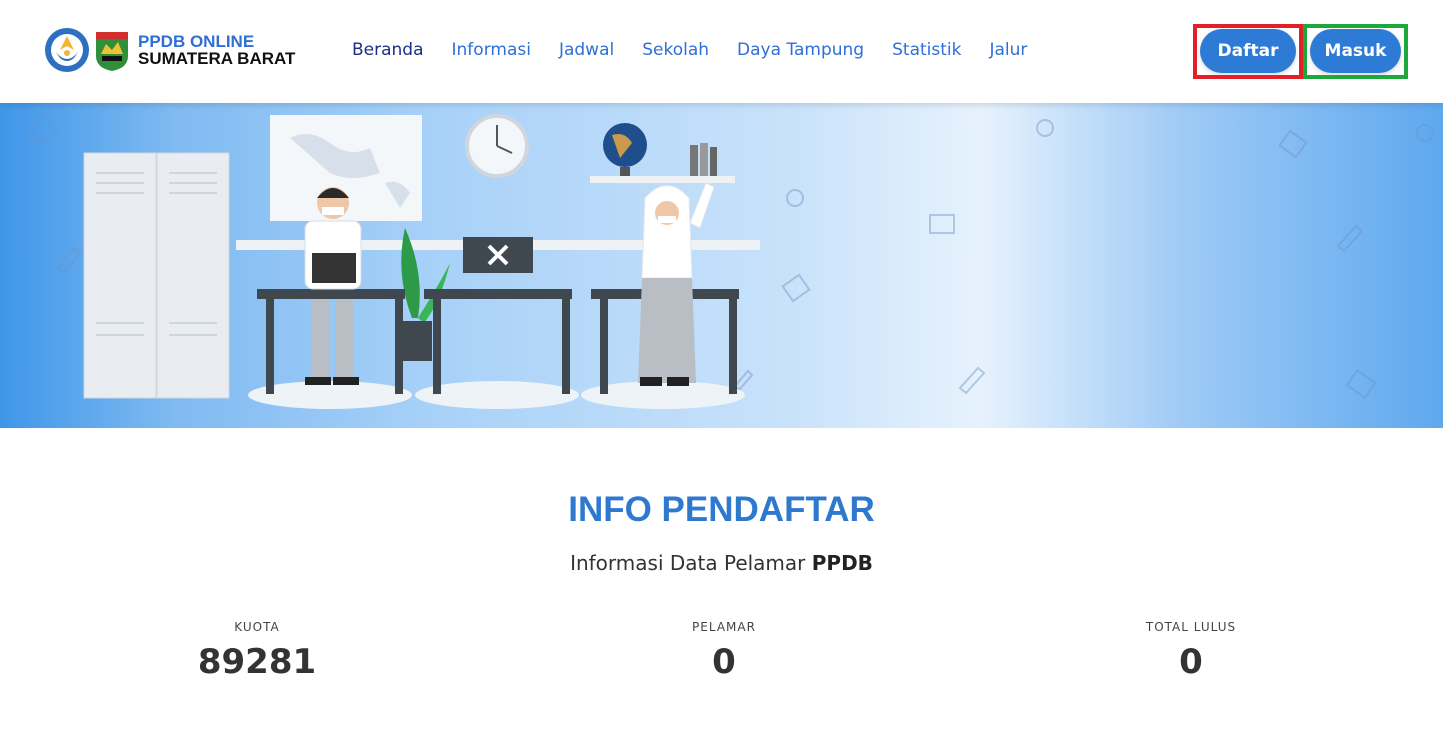 The width and height of the screenshot is (1443, 731). Describe the element at coordinates (388, 50) in the screenshot. I see `nav-beranda: Beranda` at that location.